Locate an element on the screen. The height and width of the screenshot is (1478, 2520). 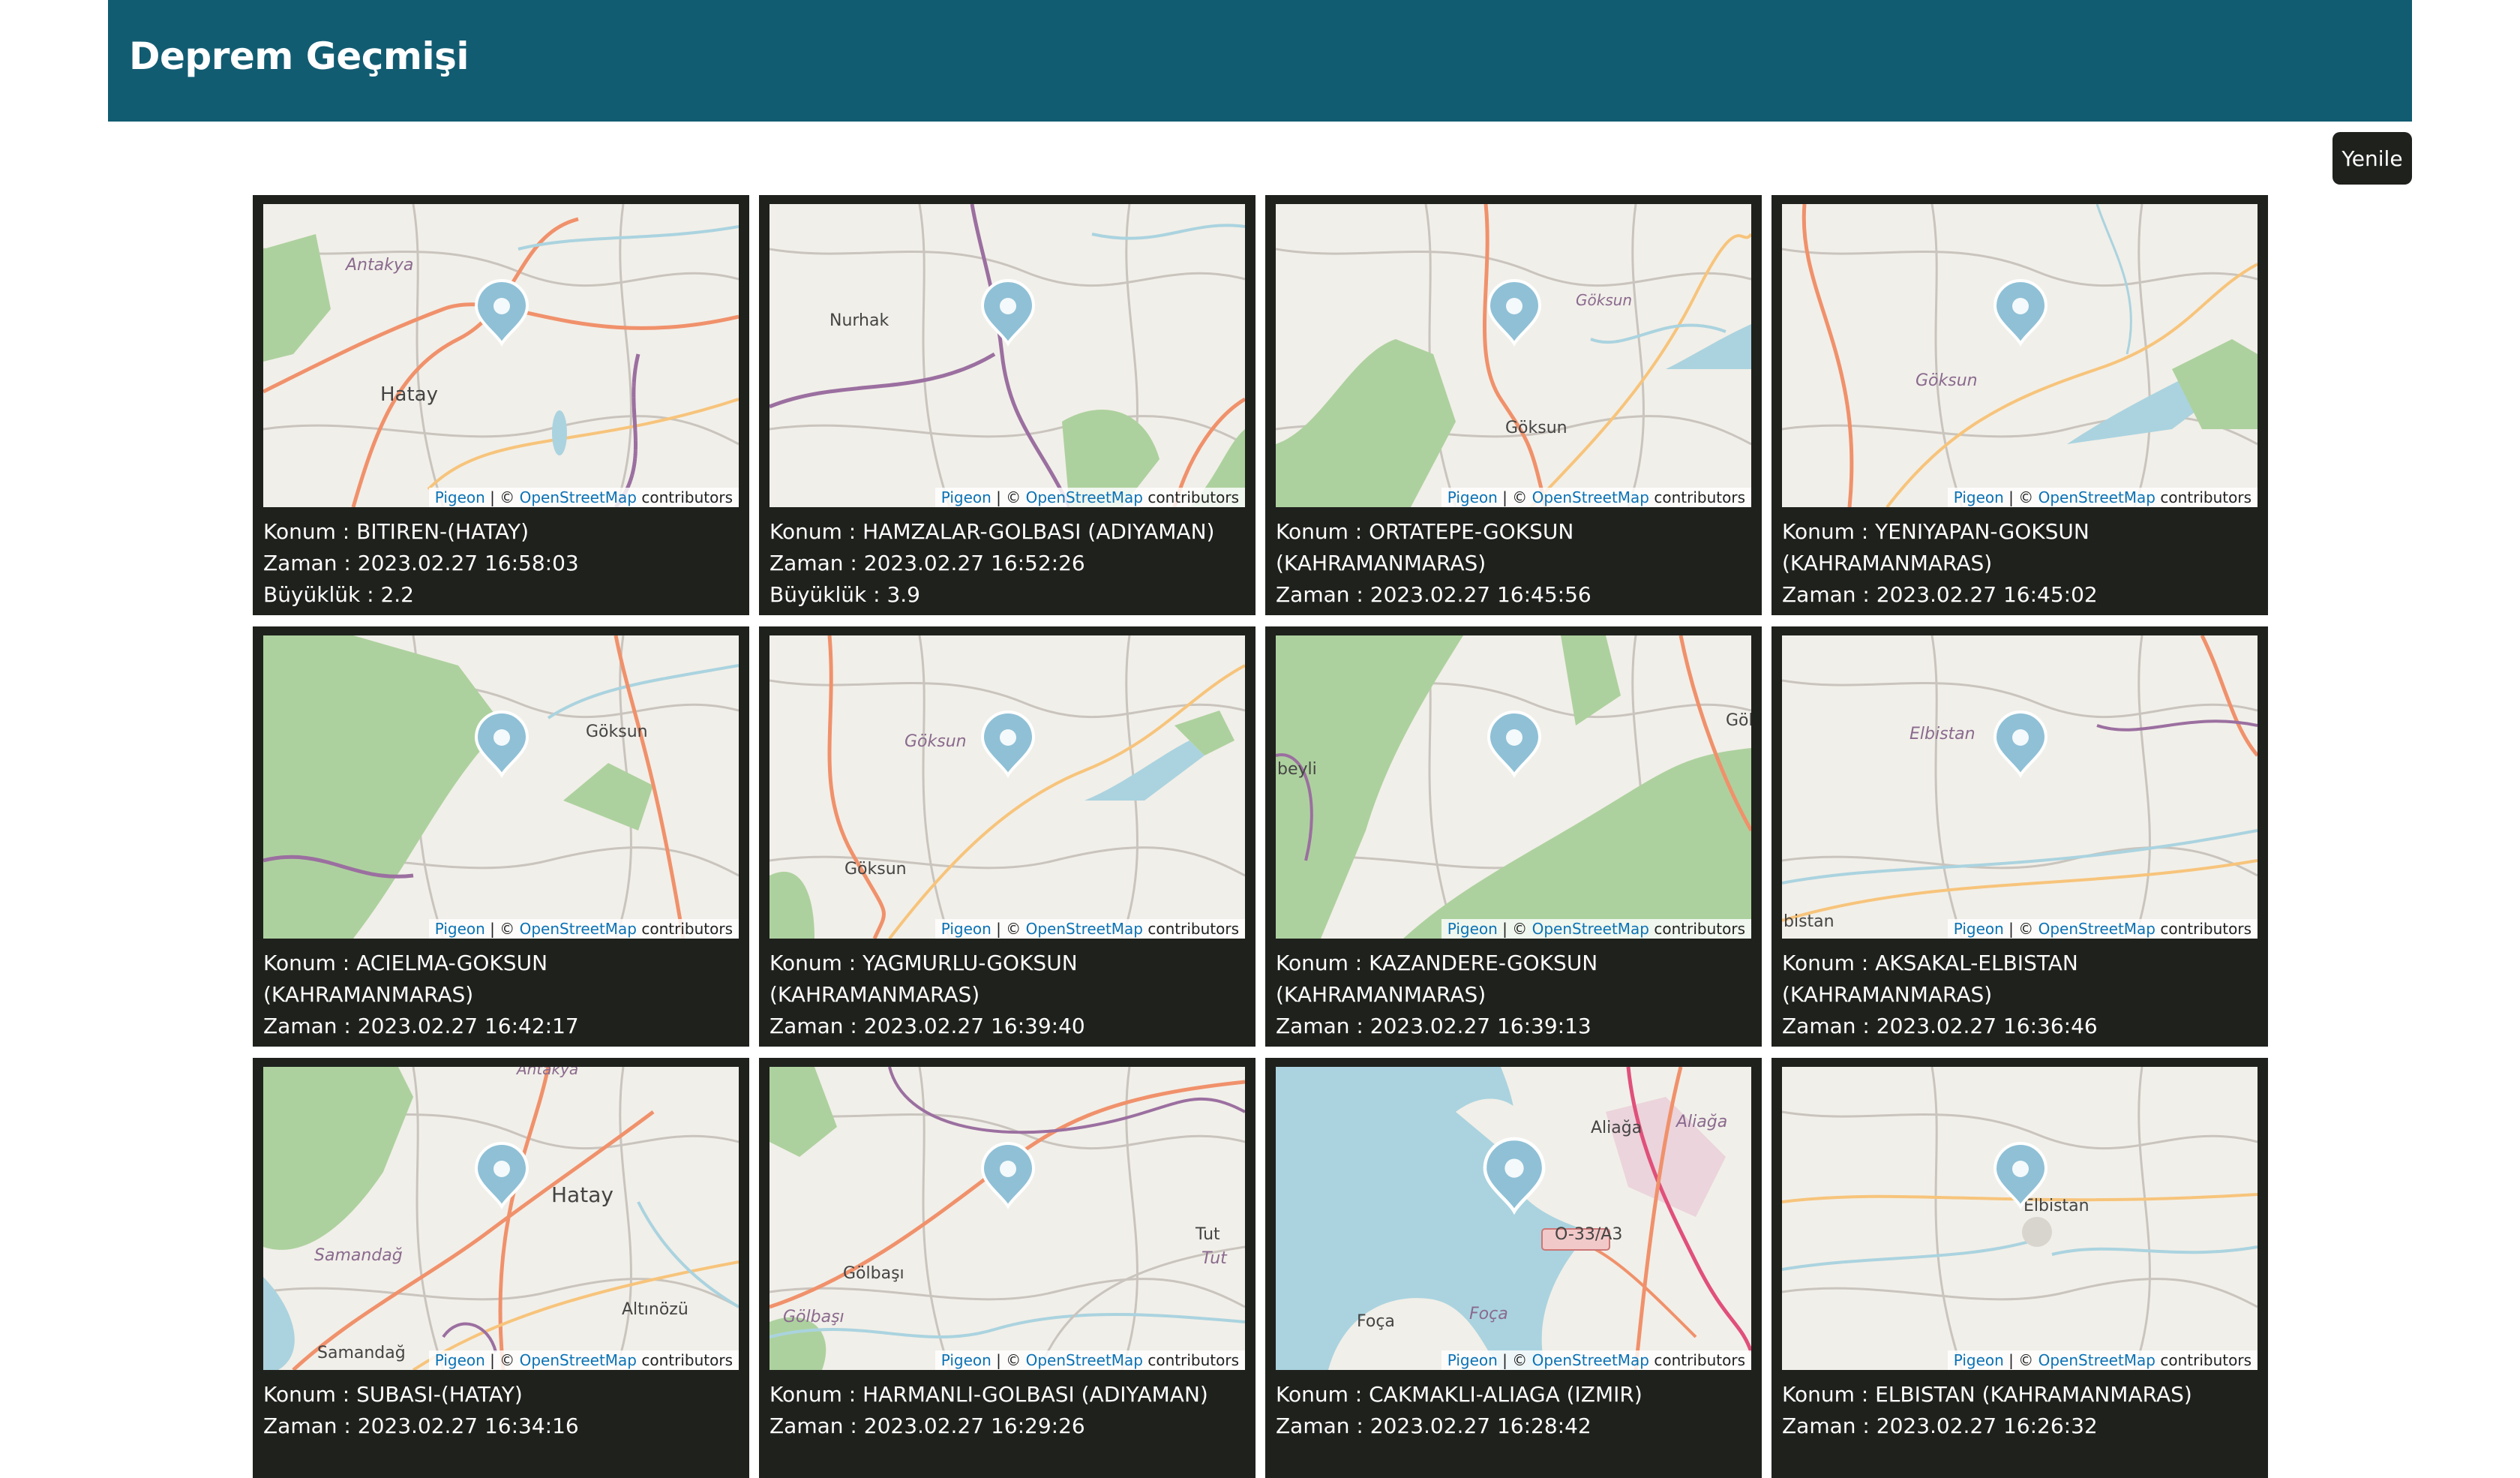
map-place-label: Gölbaşı is located at coordinates (873, 1273).